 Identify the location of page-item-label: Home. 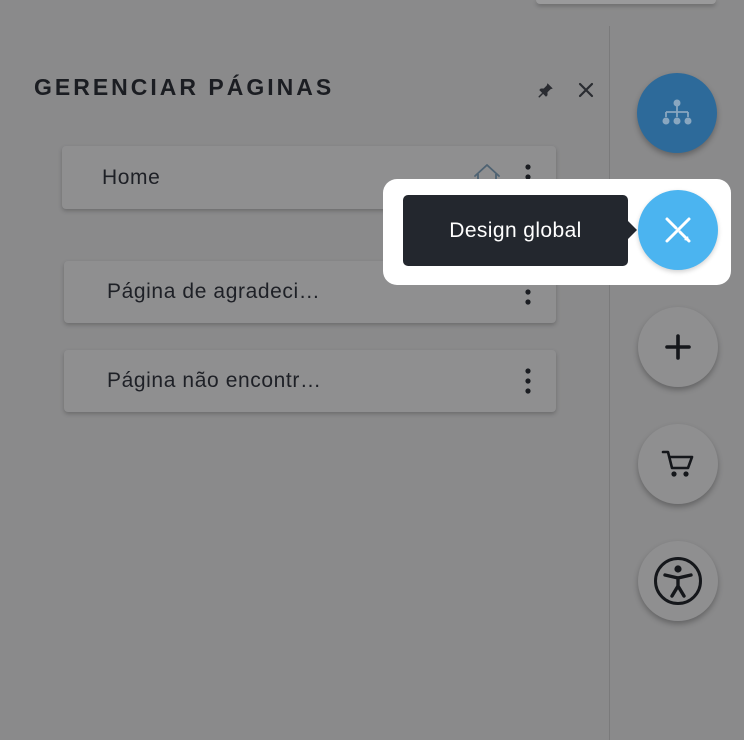
(131, 177).